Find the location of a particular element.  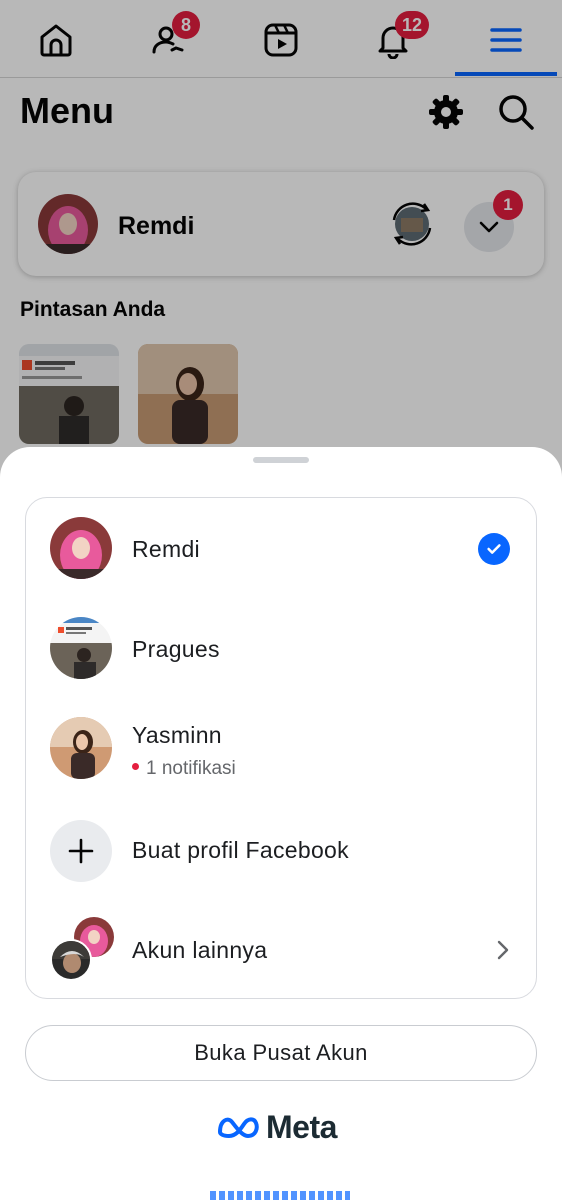

other-accounts-label: Akun lainnya is located at coordinates (200, 950).